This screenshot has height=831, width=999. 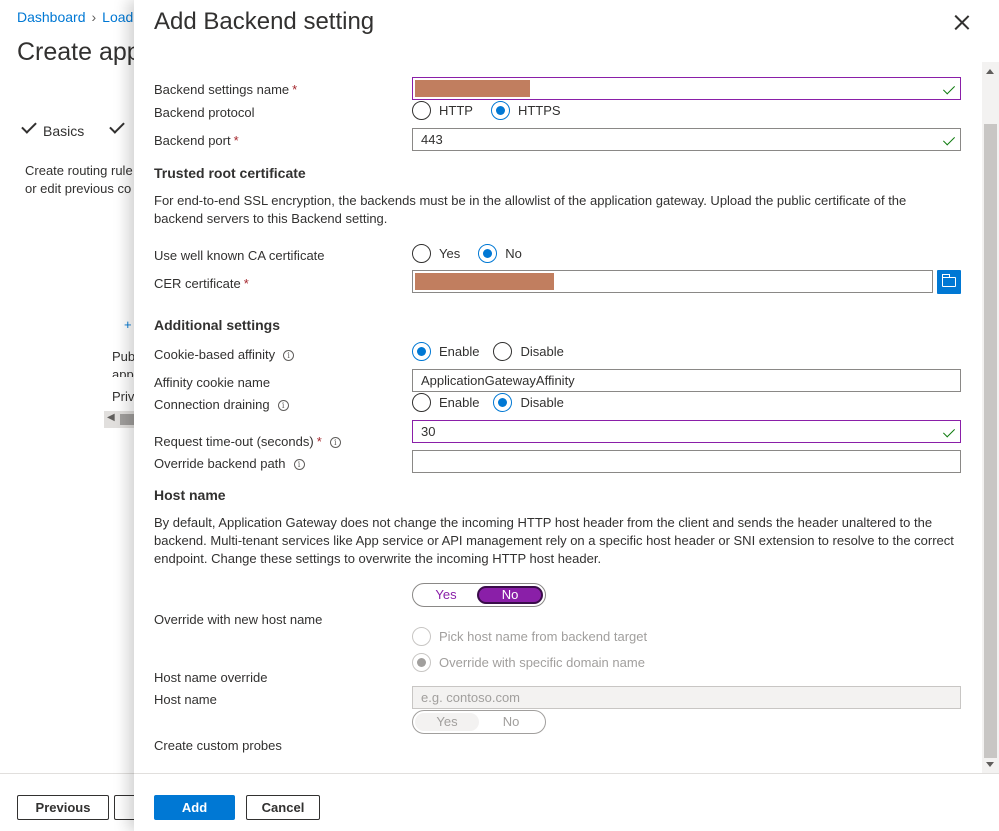 What do you see at coordinates (224, 354) in the screenshot?
I see `cookie-affinity-label: Cookie-based affinity i` at bounding box center [224, 354].